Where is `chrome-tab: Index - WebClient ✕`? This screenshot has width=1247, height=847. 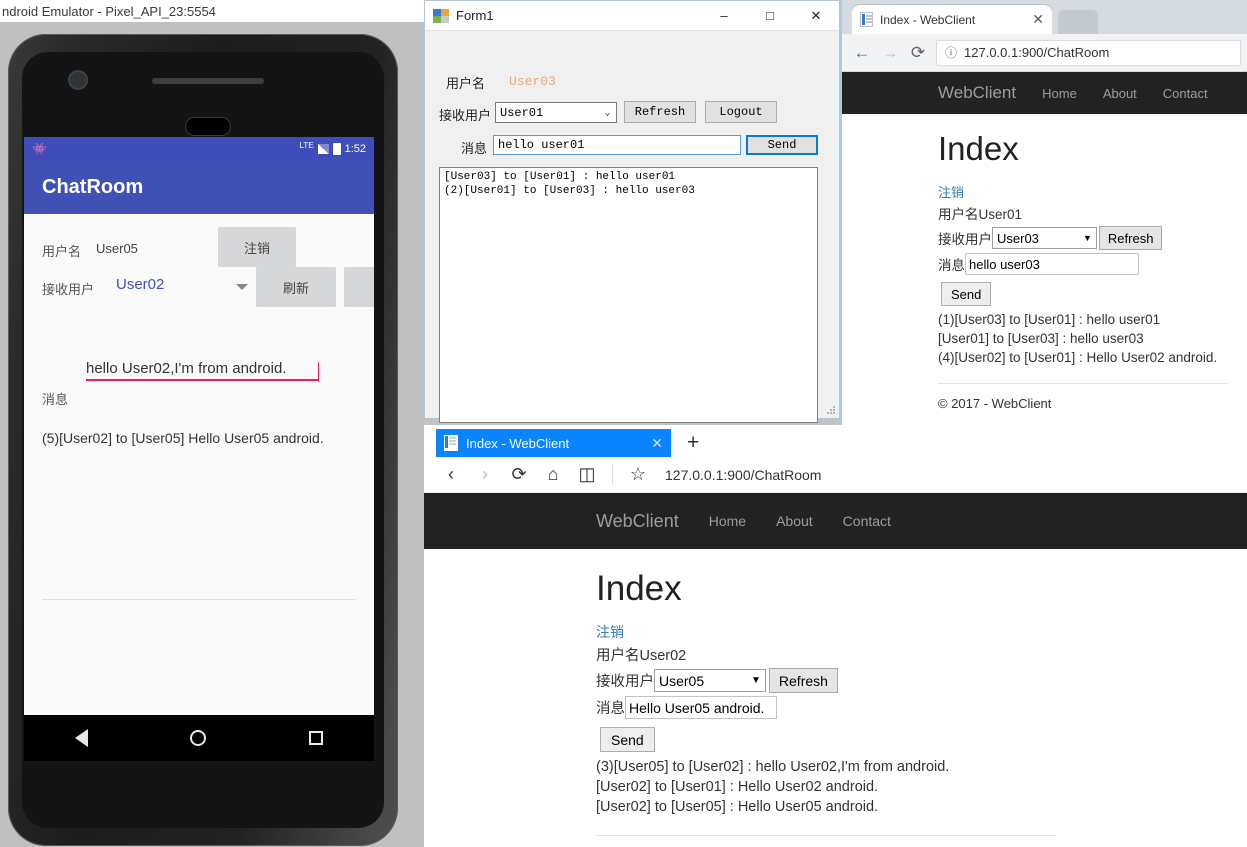 chrome-tab: Index - WebClient ✕ is located at coordinates (952, 19).